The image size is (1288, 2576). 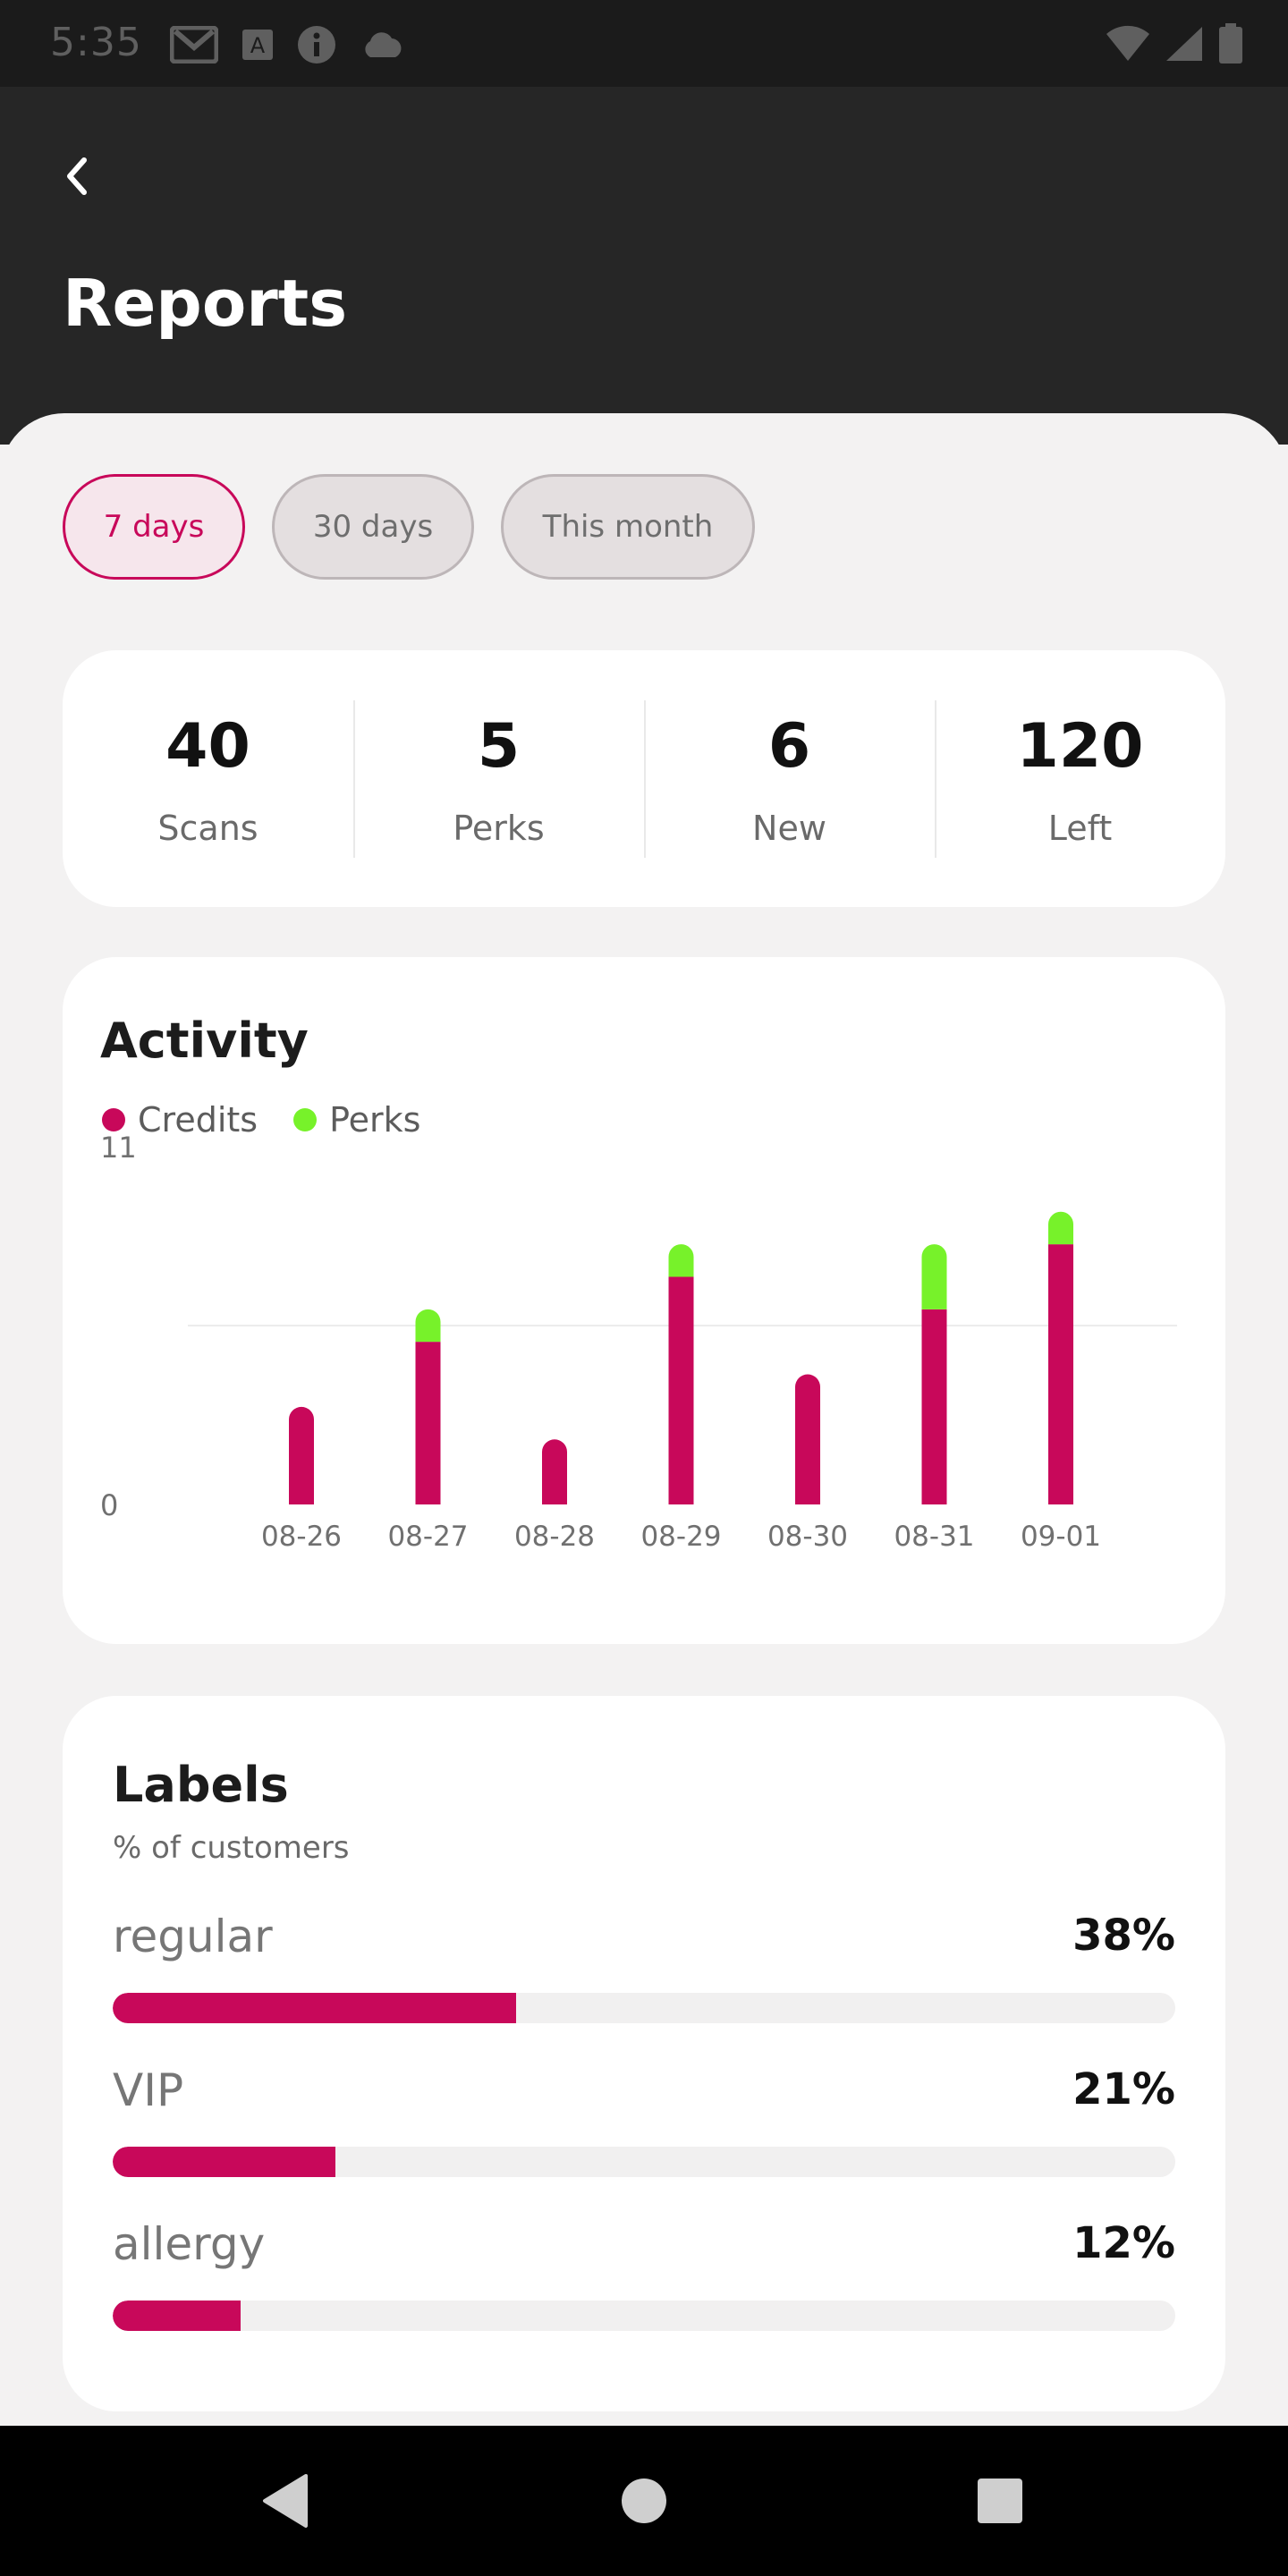 I want to click on nav-back-button, so click(x=284, y=2501).